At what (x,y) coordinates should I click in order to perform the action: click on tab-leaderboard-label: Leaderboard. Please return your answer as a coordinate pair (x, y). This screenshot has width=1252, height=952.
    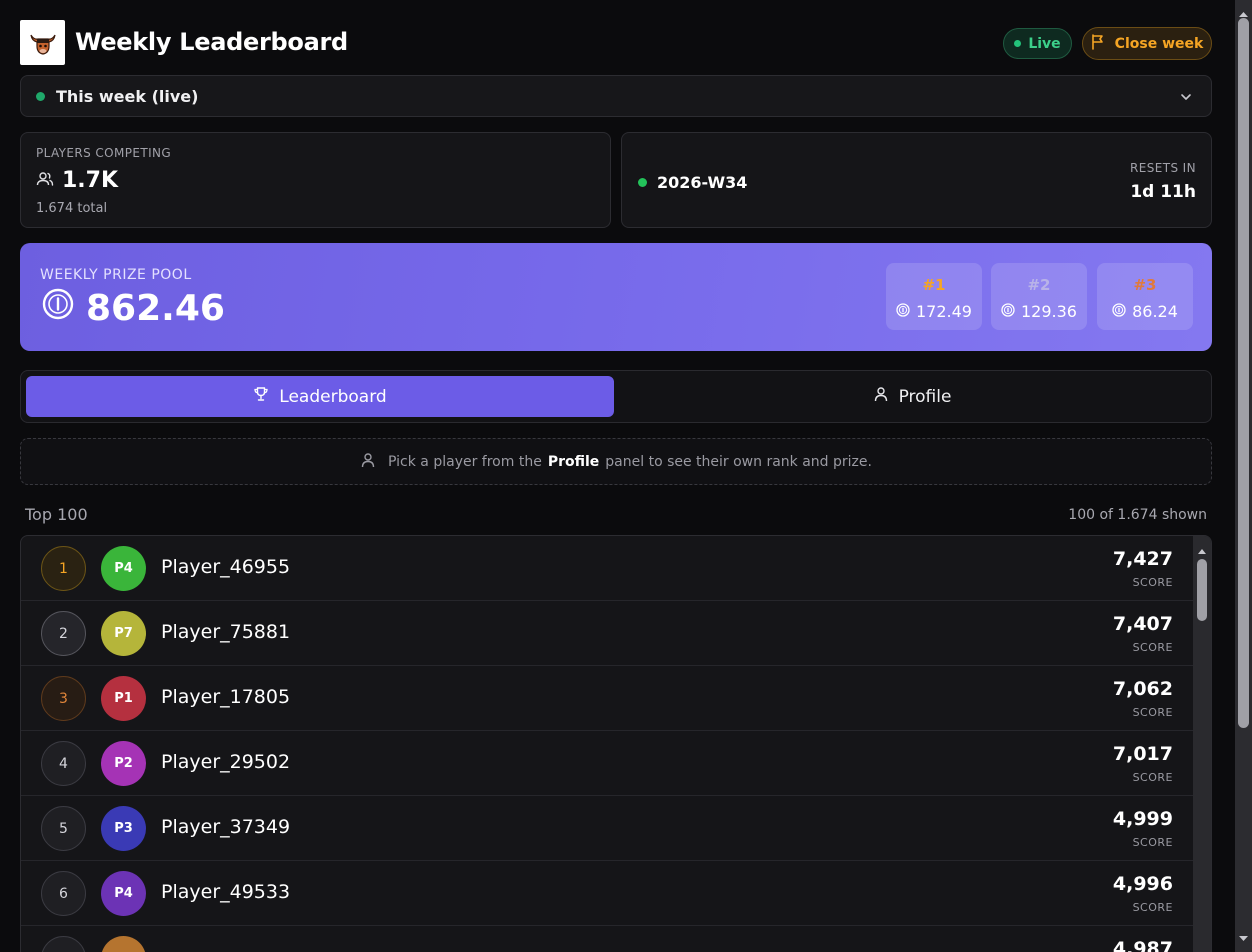
    Looking at the image, I should click on (333, 396).